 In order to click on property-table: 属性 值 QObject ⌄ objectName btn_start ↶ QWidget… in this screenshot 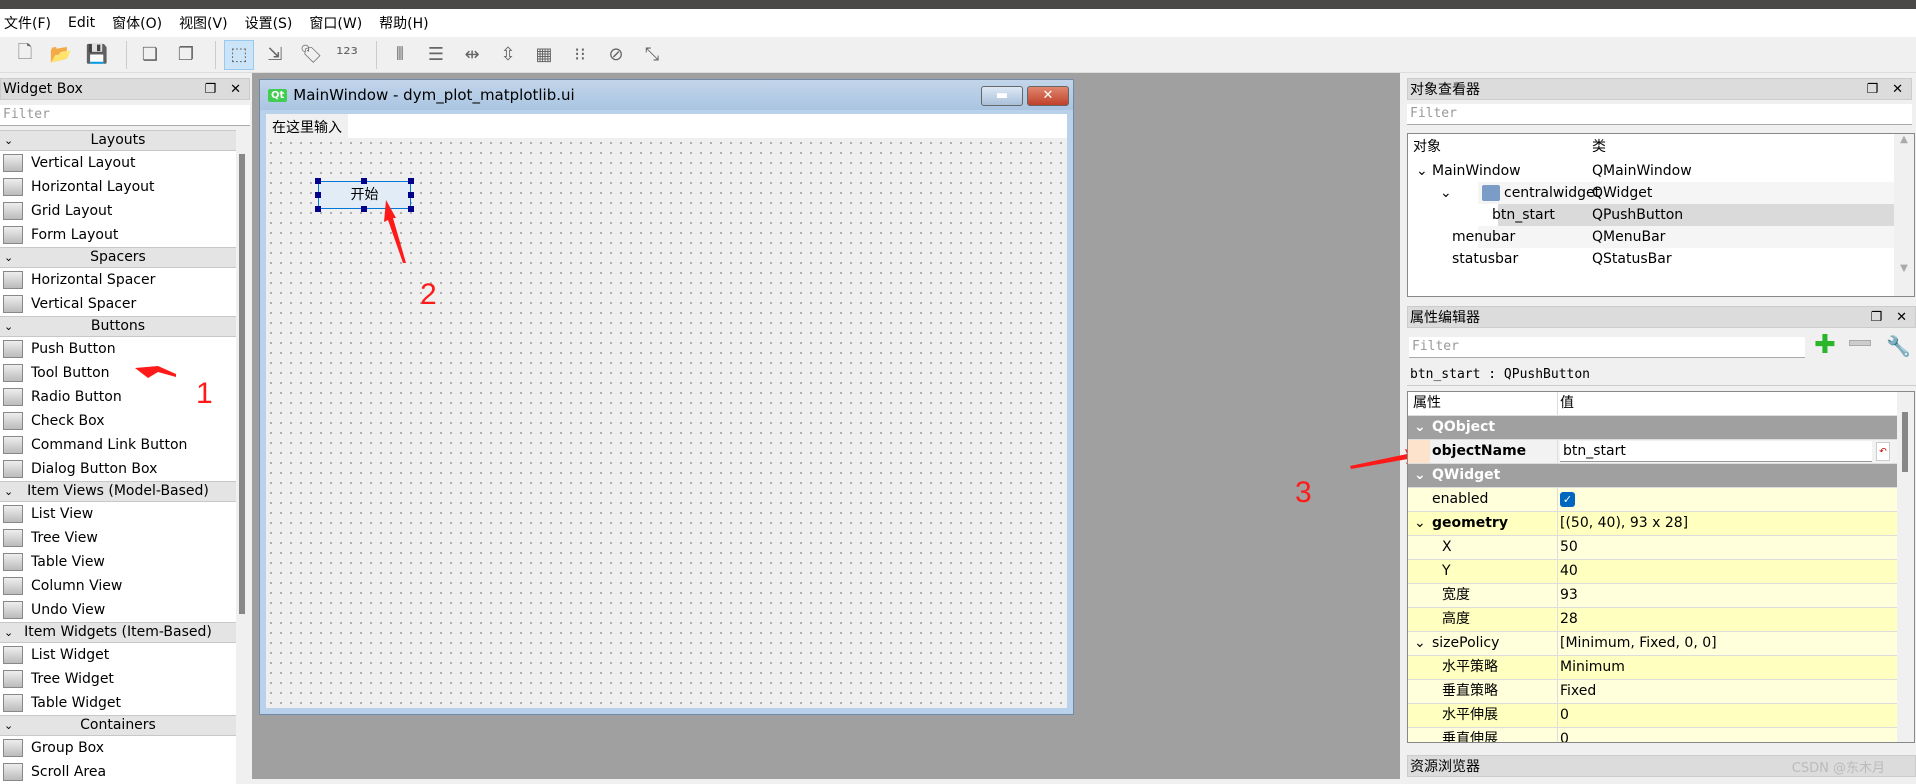, I will do `click(1661, 567)`.